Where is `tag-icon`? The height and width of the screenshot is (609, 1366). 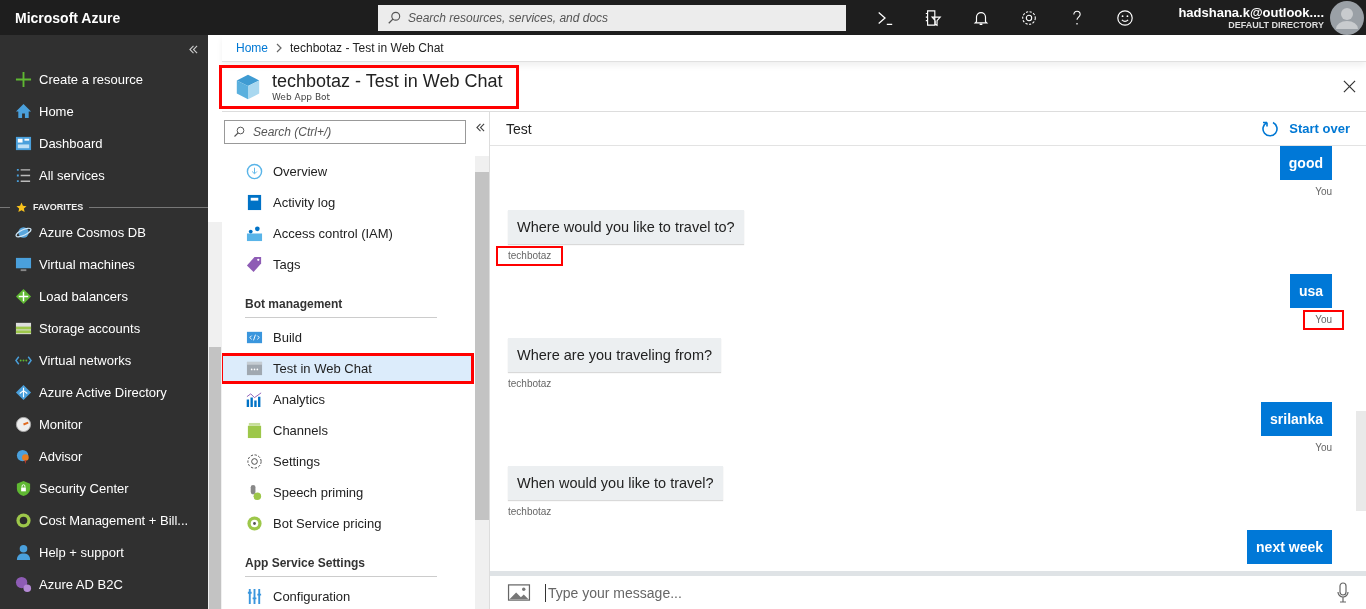
tag-icon is located at coordinates (254, 264).